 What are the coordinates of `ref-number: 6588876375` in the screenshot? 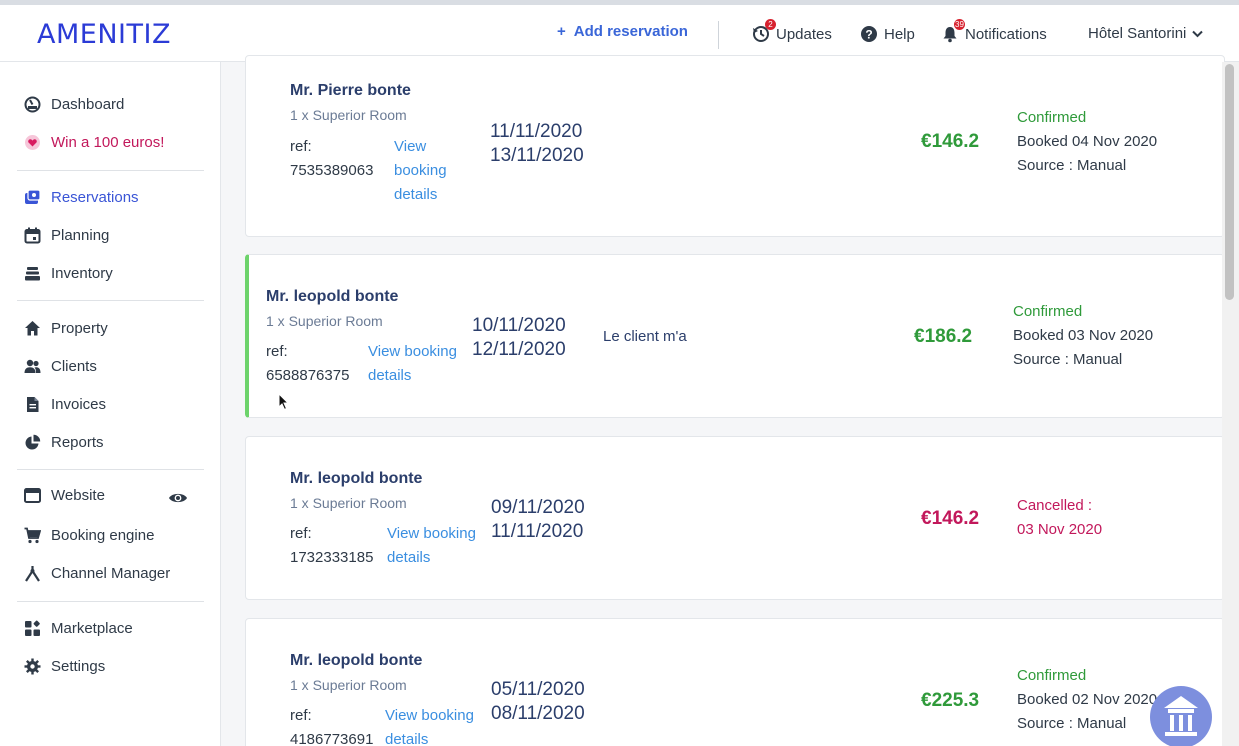 It's located at (308, 375).